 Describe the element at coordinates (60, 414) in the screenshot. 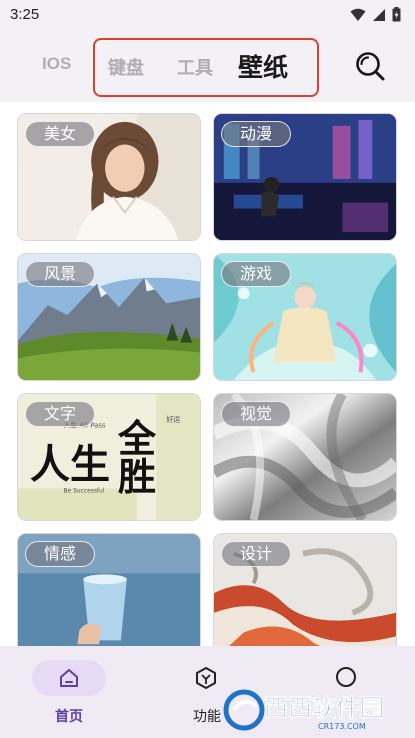

I see `category-label: 文字` at that location.